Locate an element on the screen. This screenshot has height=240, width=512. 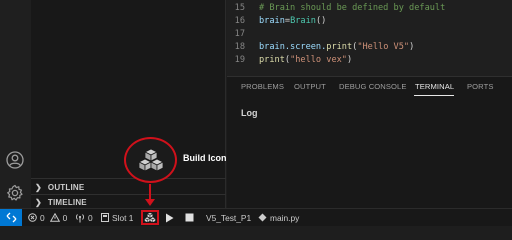
problems-status-button: 0 0 is located at coordinates (47, 217).